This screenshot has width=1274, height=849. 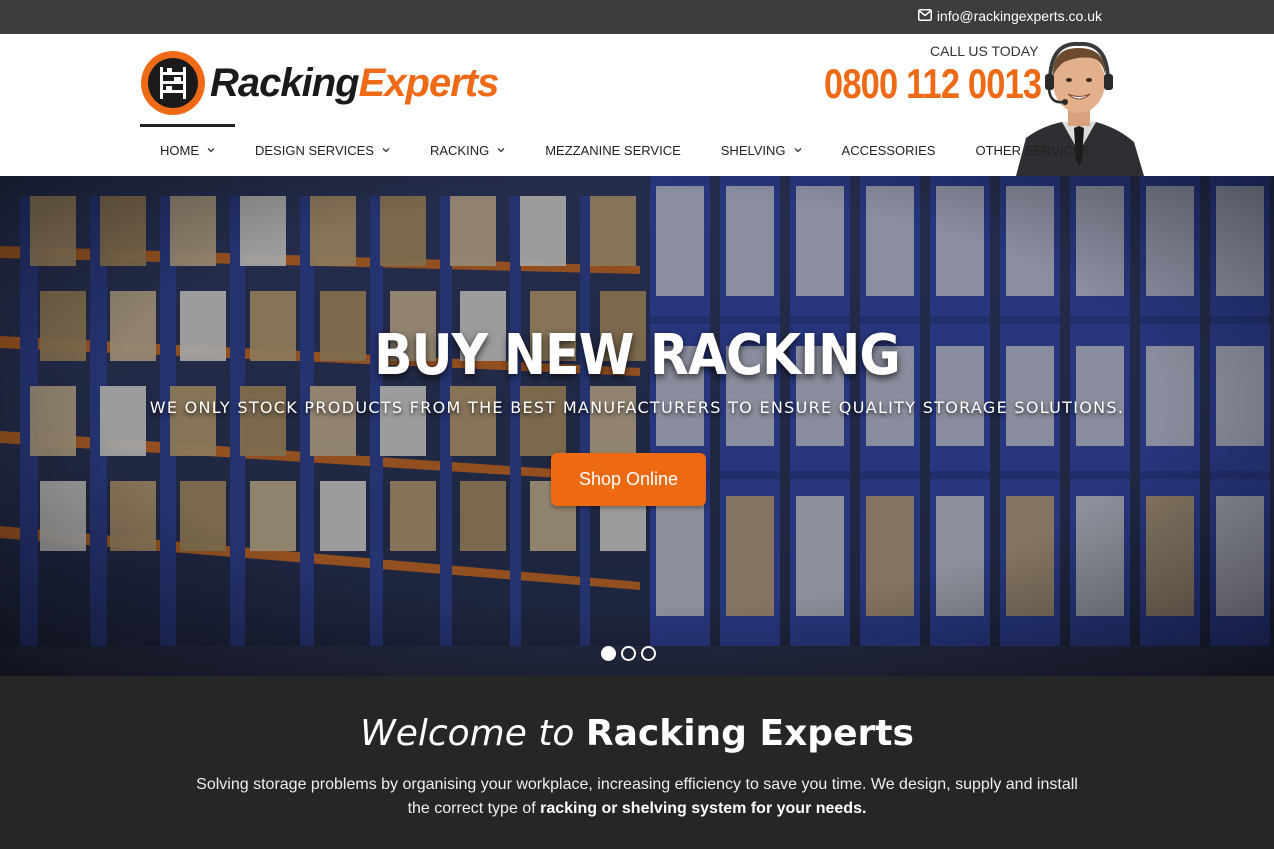 I want to click on site-logo: RackingExperts, so click(x=340, y=83).